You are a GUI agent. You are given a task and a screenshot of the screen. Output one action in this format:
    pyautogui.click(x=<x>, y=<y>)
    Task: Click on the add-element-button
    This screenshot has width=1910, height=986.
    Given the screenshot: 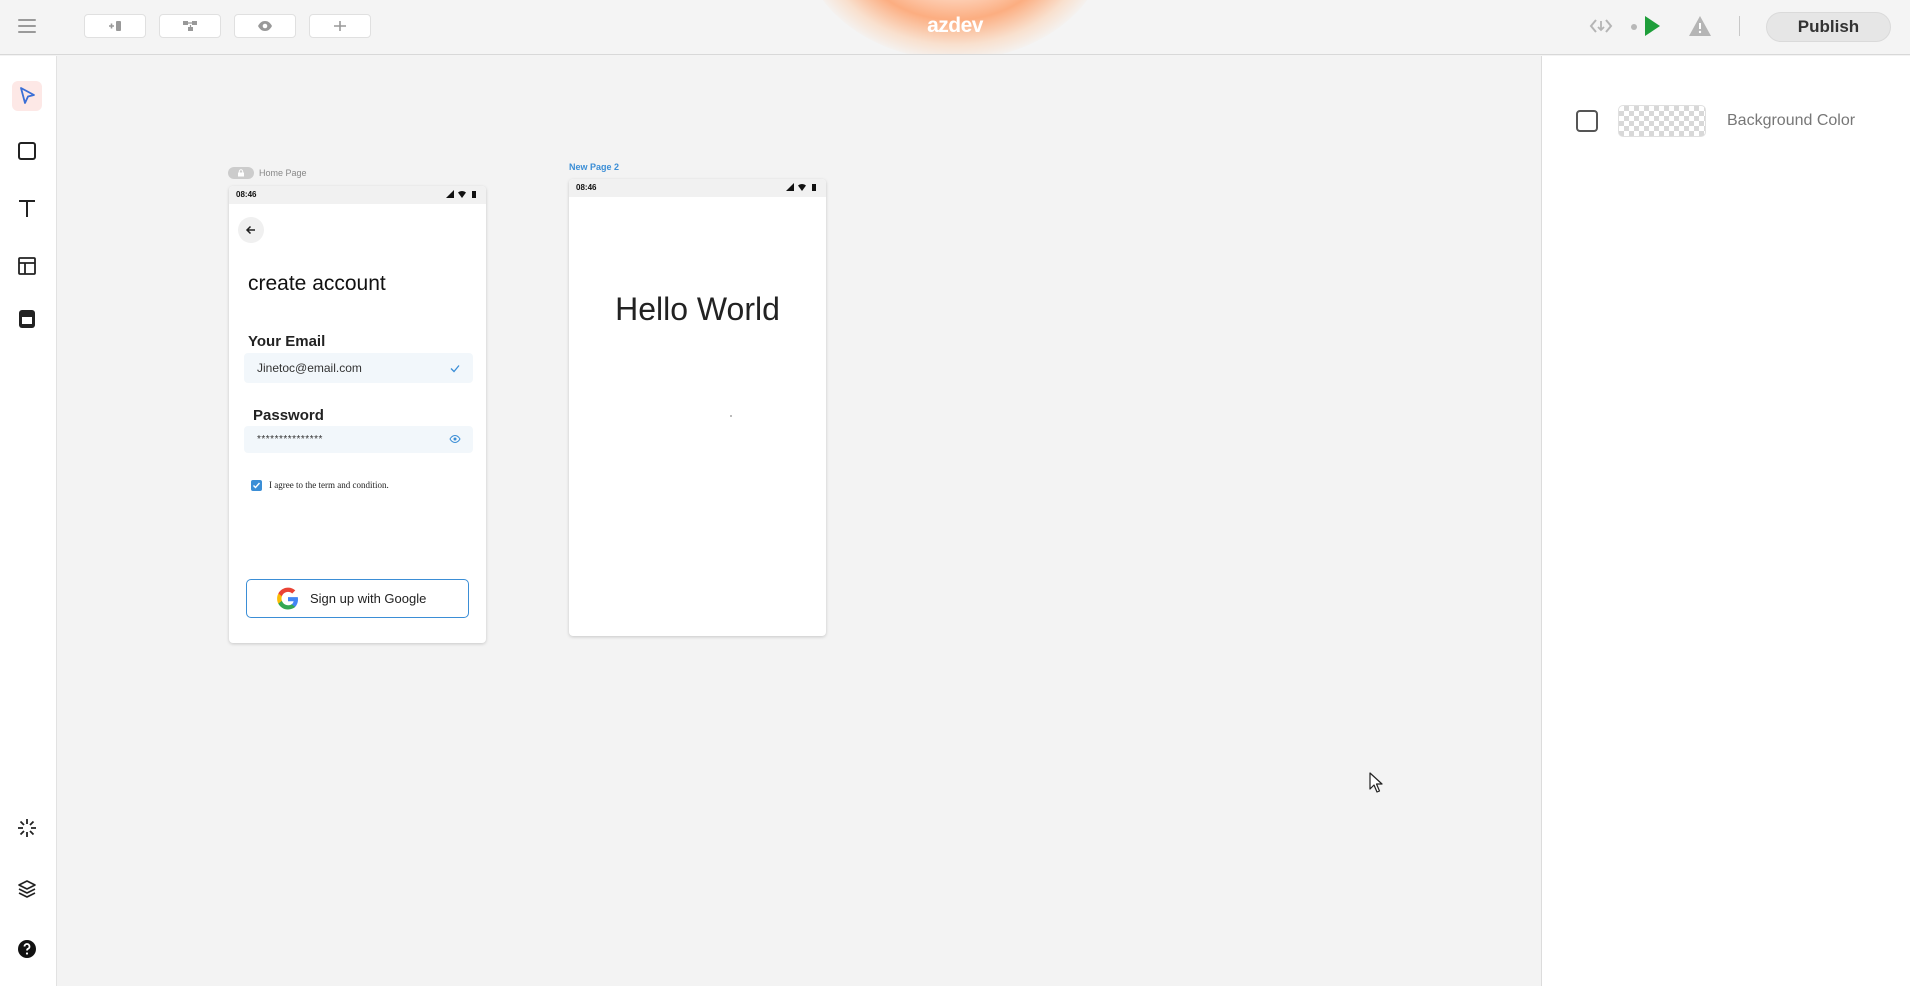 What is the action you would take?
    pyautogui.click(x=340, y=26)
    